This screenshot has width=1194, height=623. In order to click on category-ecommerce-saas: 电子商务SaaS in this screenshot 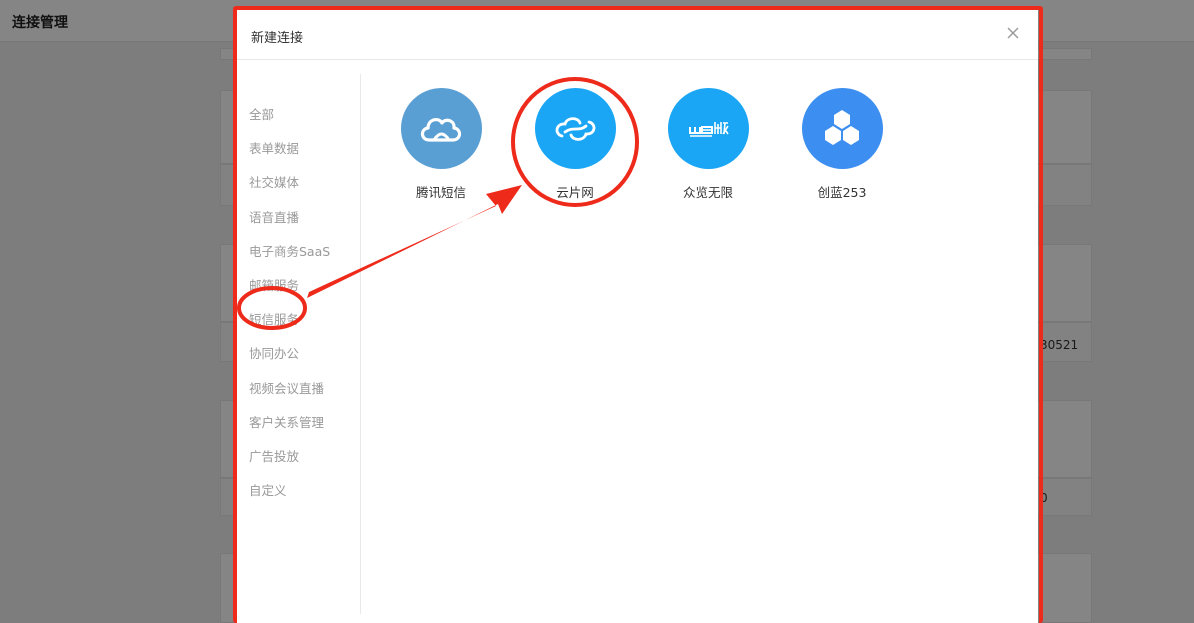, I will do `click(289, 250)`.